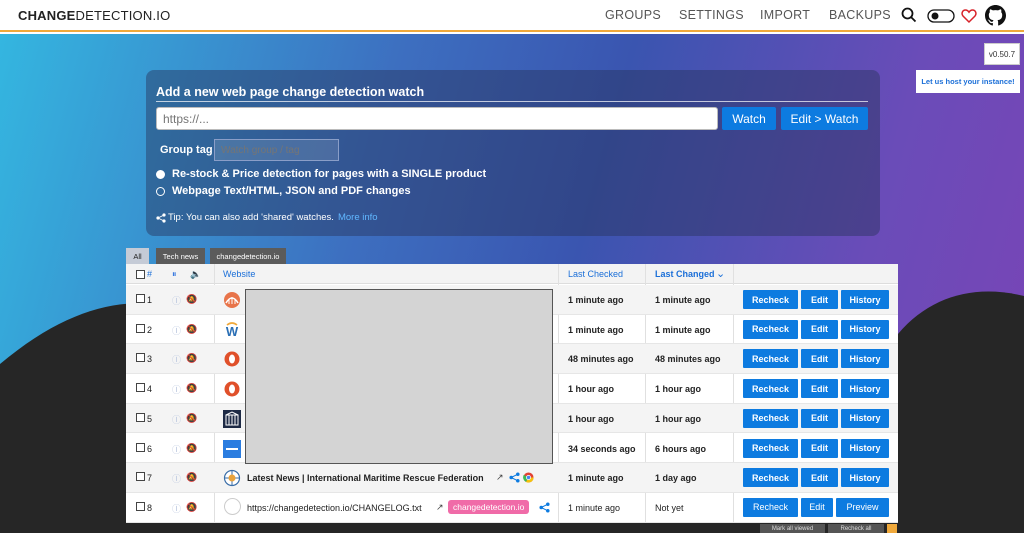 This screenshot has height=533, width=1024. What do you see at coordinates (137, 256) in the screenshot?
I see `tab-all: All` at bounding box center [137, 256].